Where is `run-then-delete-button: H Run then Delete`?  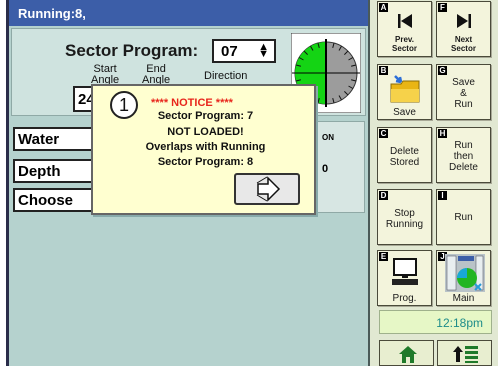 run-then-delete-button: H Run then Delete is located at coordinates (463, 155).